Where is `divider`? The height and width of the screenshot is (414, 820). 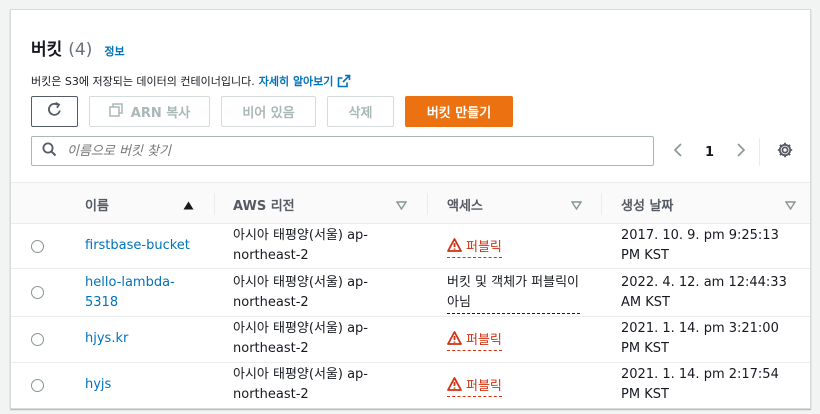
divider is located at coordinates (759, 152).